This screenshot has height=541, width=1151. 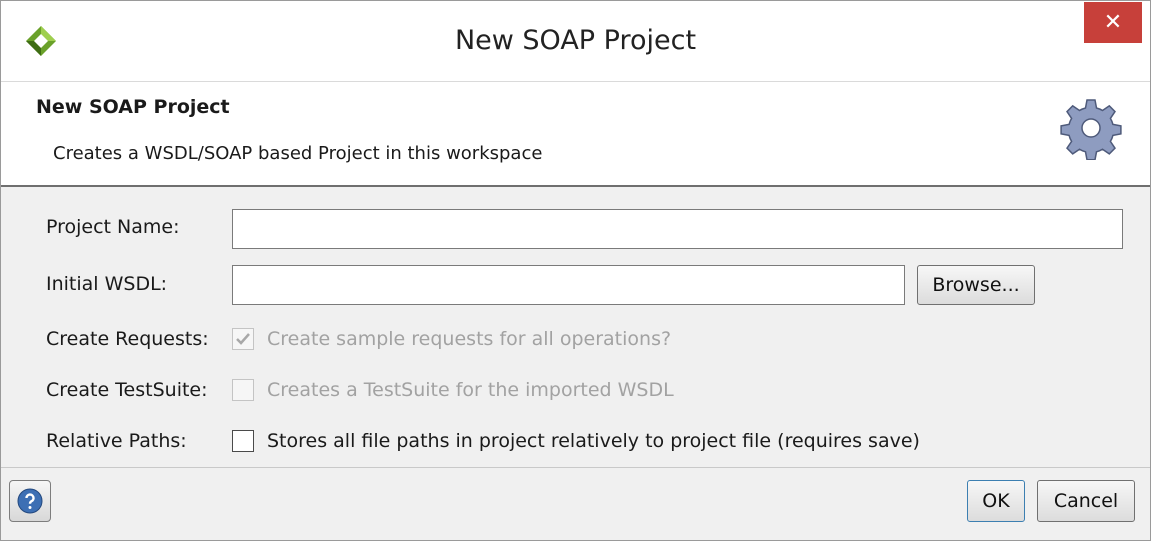 What do you see at coordinates (243, 390) in the screenshot?
I see `create-testsuite-checkbox` at bounding box center [243, 390].